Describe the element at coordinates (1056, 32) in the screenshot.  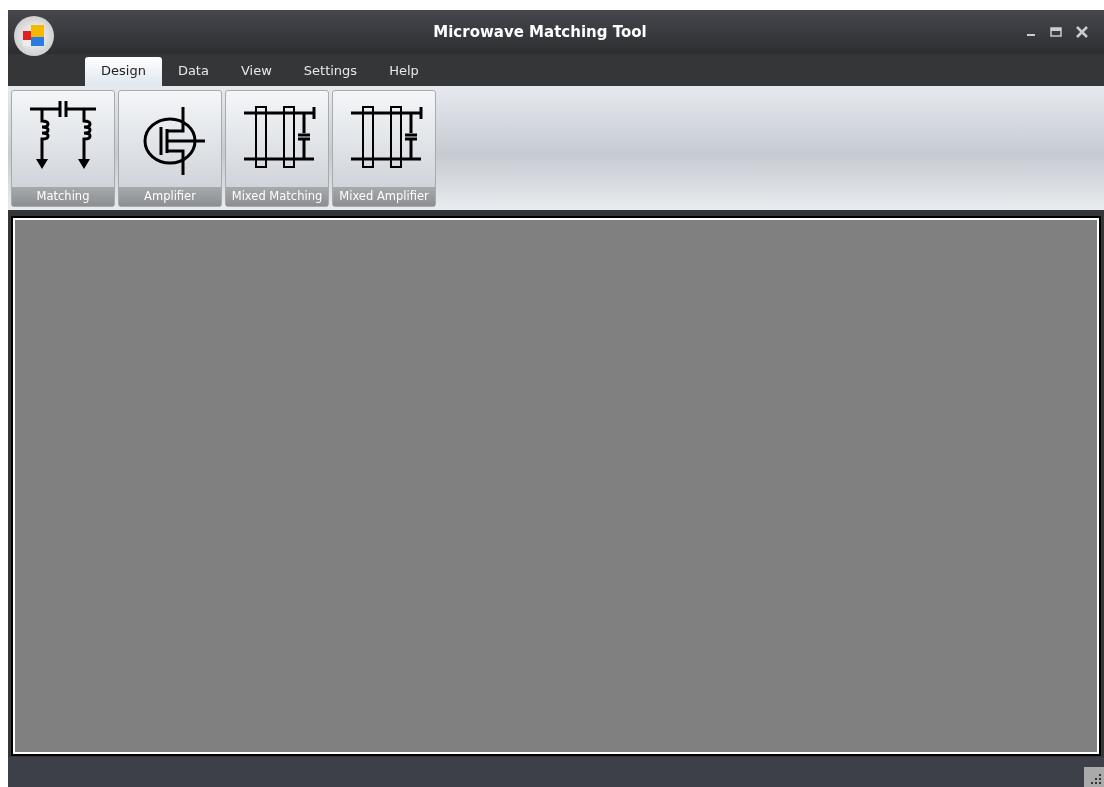
I see `maximize-icon` at that location.